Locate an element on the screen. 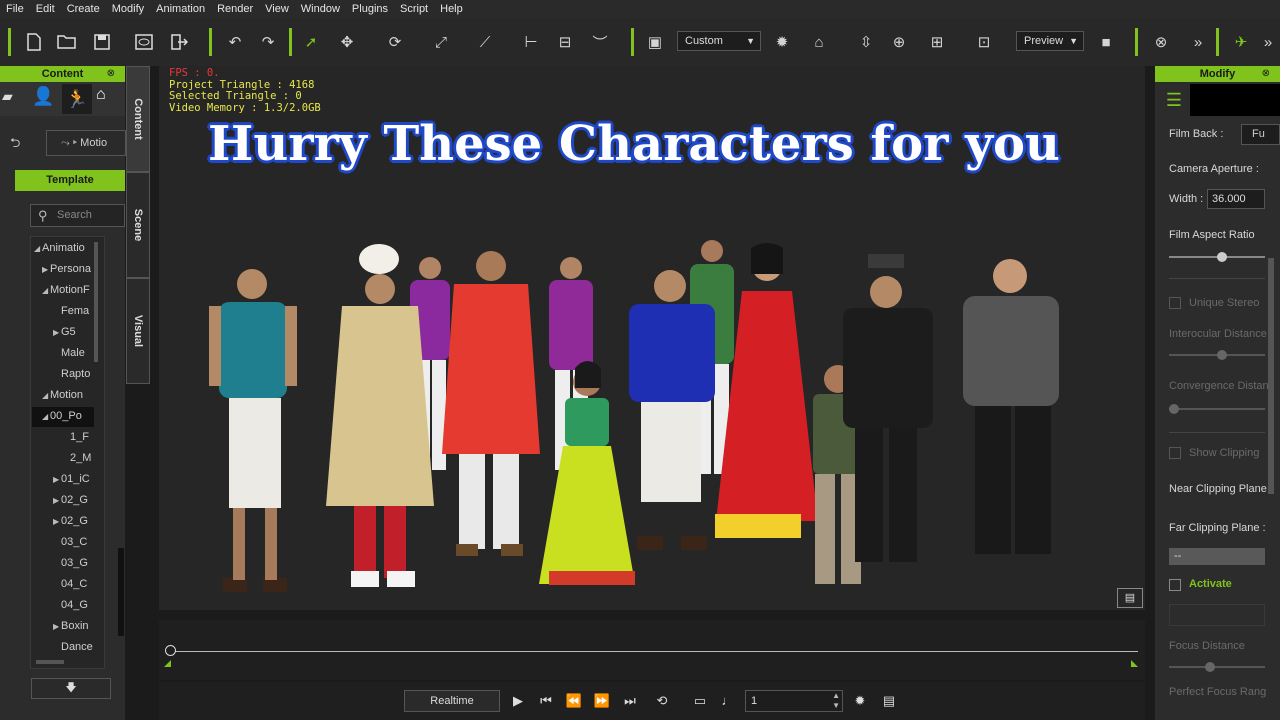 Image resolution: width=1280 pixels, height=720 pixels. distribute-icon: ⊟ is located at coordinates (565, 42).